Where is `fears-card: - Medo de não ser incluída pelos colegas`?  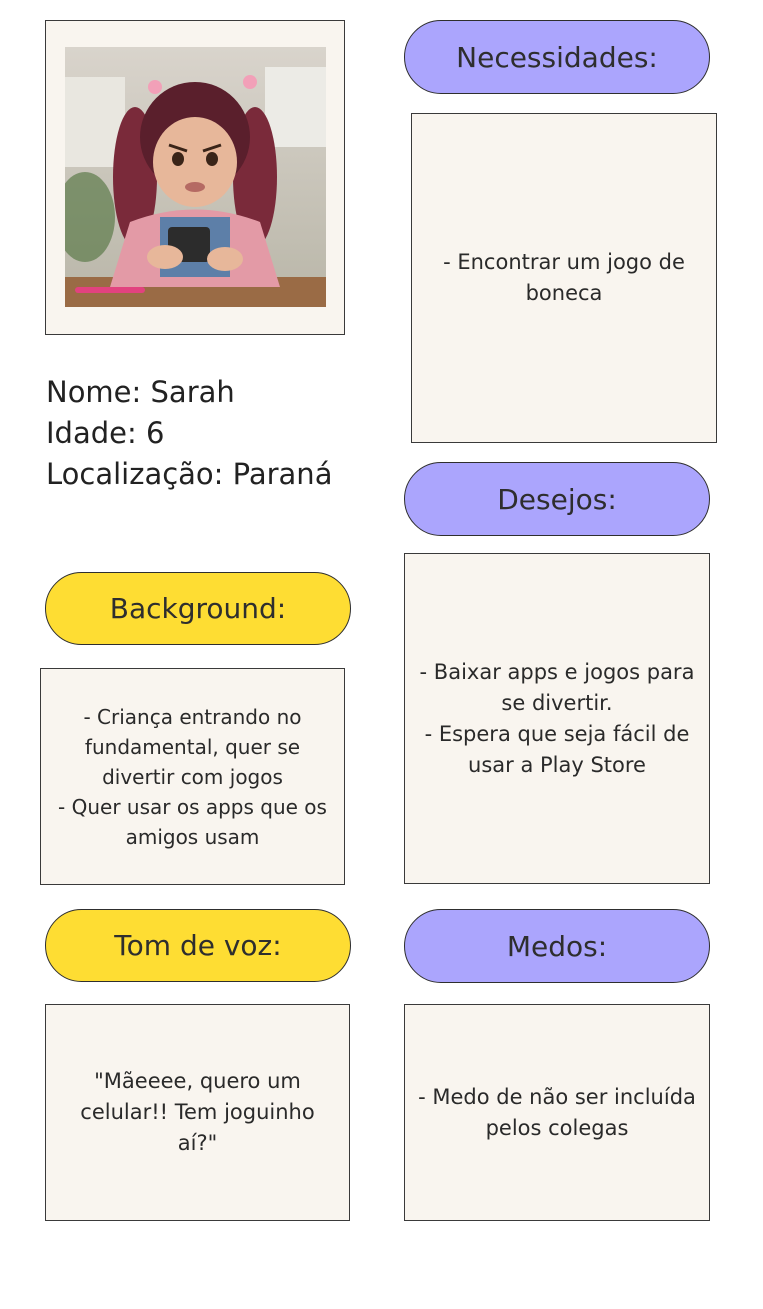
fears-card: - Medo de não ser incluída pelos colegas is located at coordinates (557, 1112).